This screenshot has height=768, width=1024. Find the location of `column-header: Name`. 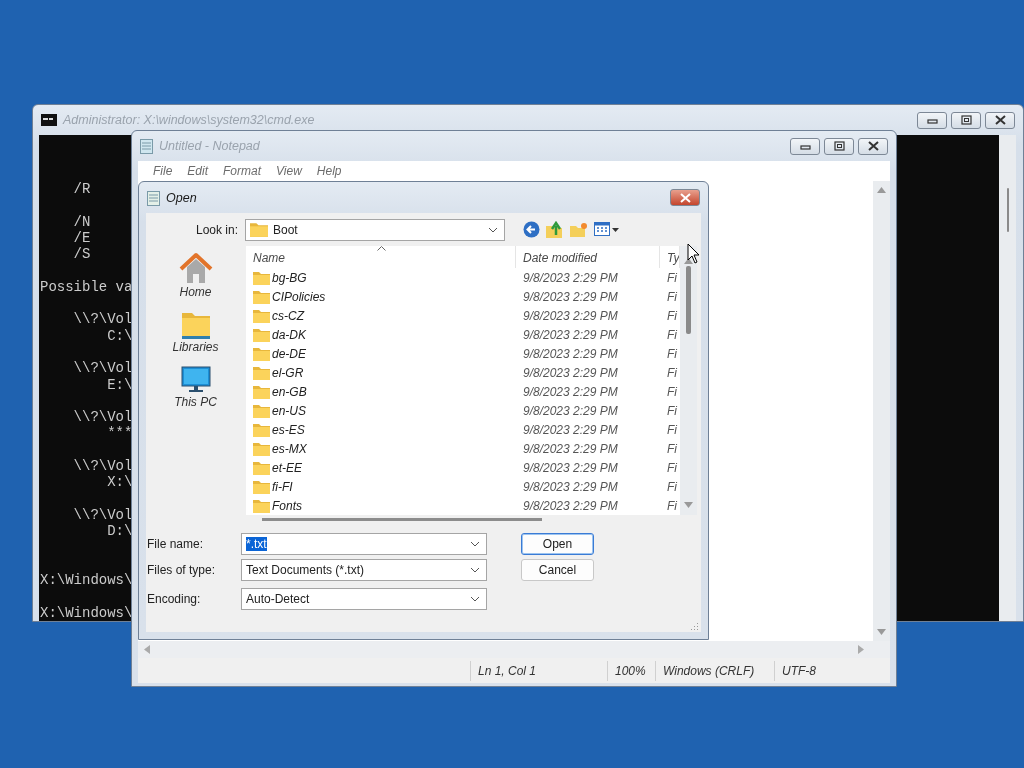

column-header: Name is located at coordinates (381, 257).